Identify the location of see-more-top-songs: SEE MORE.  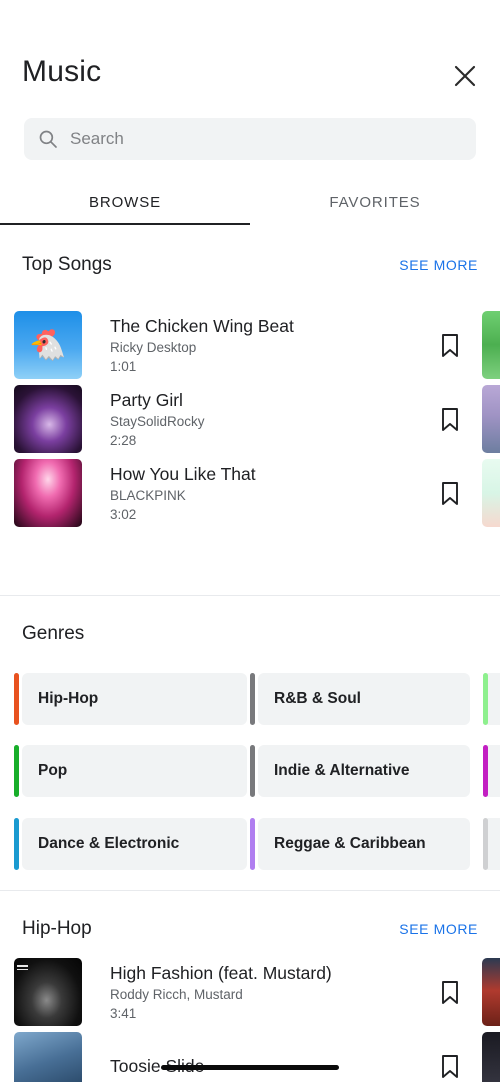
(438, 265).